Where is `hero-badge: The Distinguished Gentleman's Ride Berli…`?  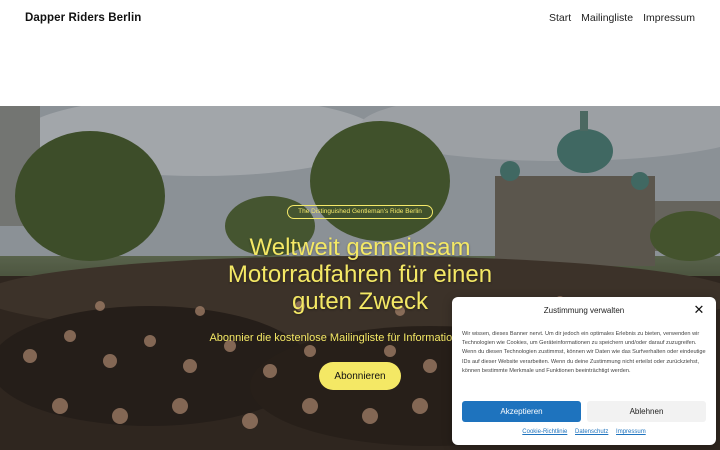
hero-badge: The Distinguished Gentleman's Ride Berli… is located at coordinates (360, 212).